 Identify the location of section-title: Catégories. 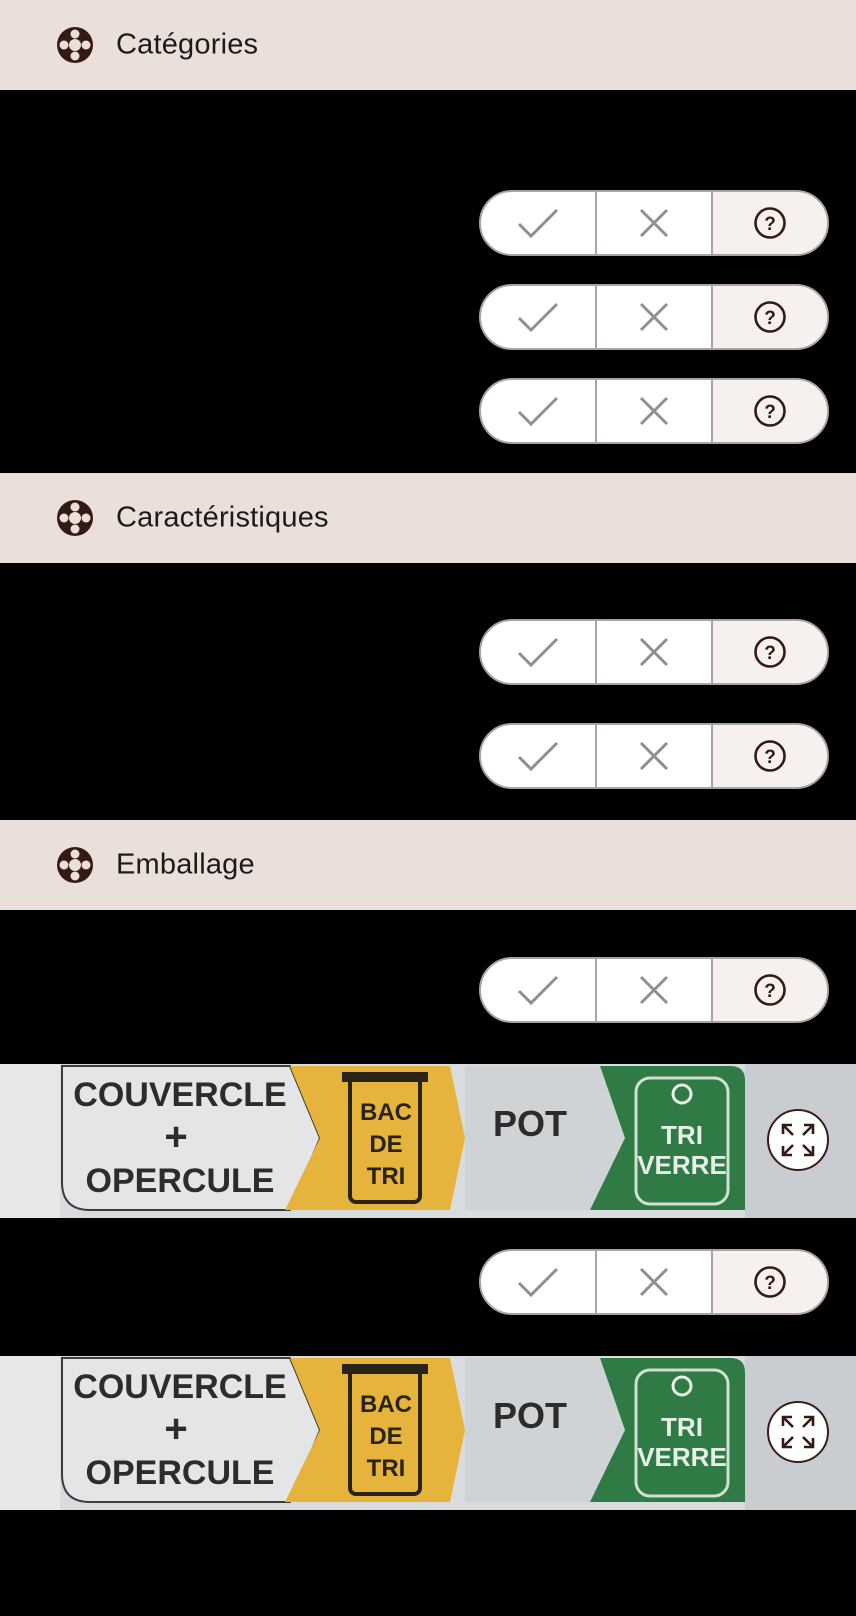
(187, 44).